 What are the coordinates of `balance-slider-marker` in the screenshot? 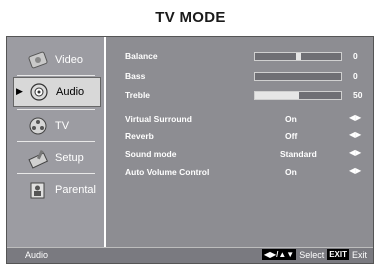 It's located at (298, 56).